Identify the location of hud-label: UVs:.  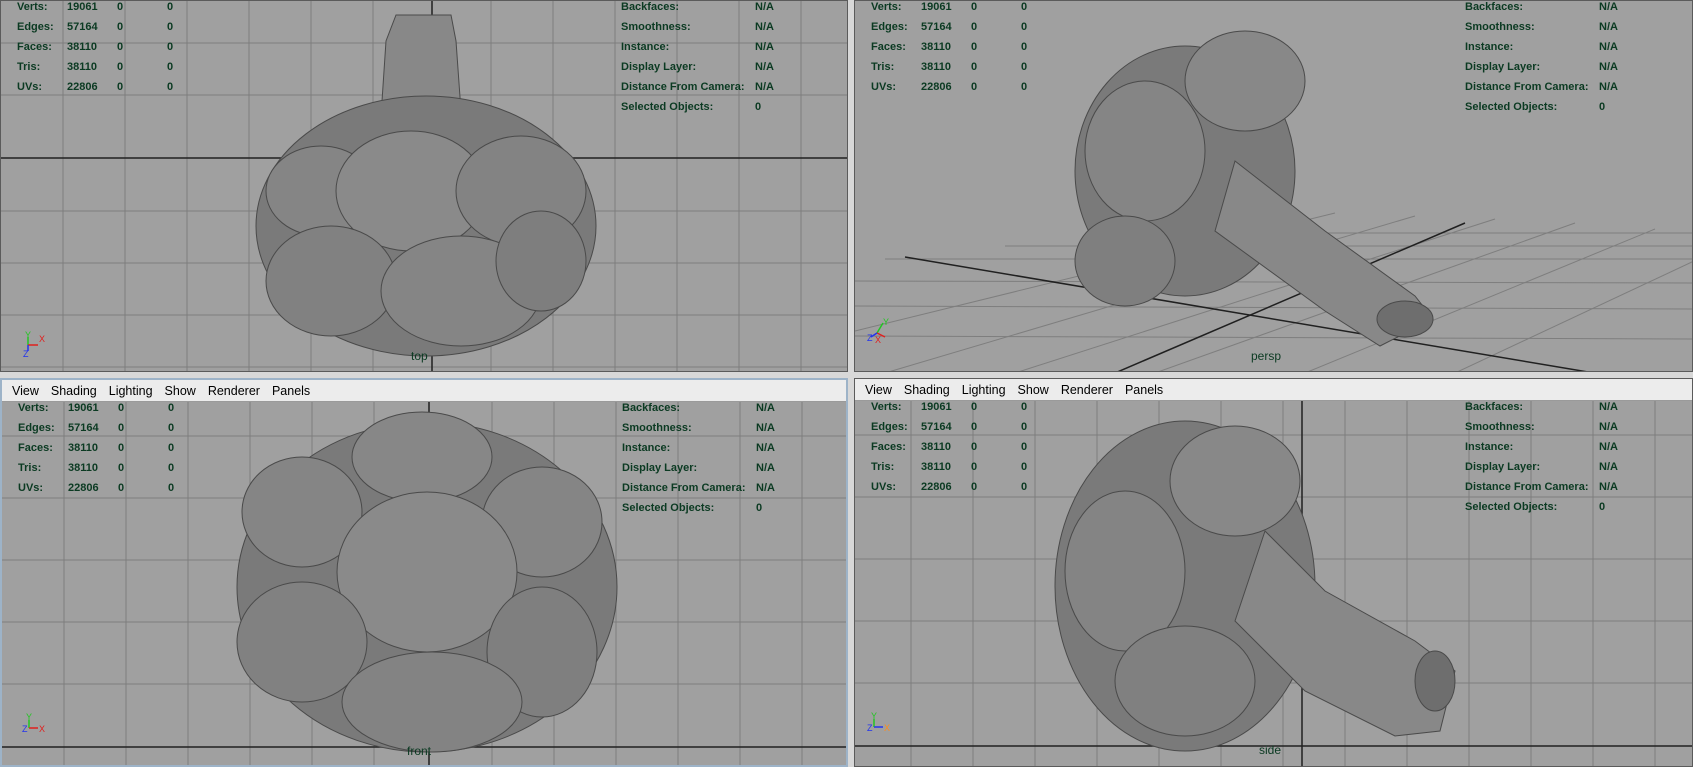
(884, 87).